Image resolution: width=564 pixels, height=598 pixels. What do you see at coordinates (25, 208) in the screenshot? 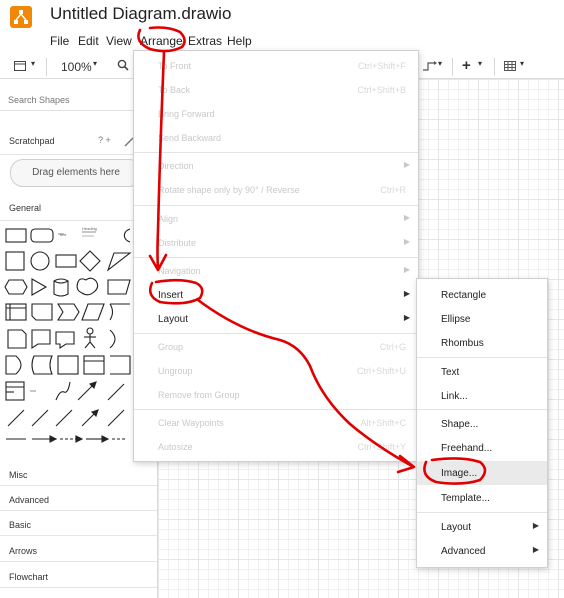
I see `general-label: General` at bounding box center [25, 208].